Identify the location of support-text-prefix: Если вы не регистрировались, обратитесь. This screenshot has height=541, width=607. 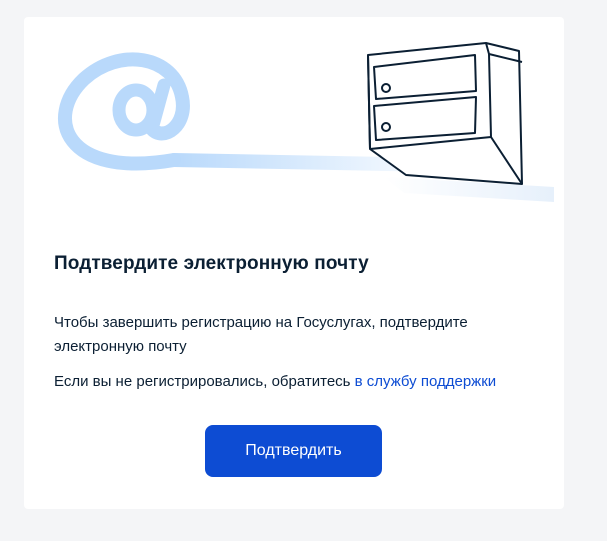
(204, 381).